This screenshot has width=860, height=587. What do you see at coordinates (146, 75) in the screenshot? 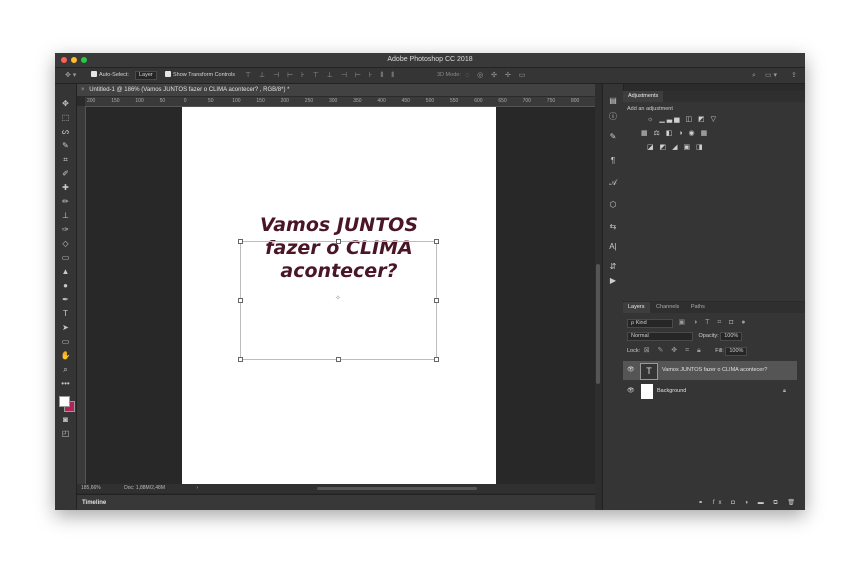
I see `auto-select-dropdown: Layer` at bounding box center [146, 75].